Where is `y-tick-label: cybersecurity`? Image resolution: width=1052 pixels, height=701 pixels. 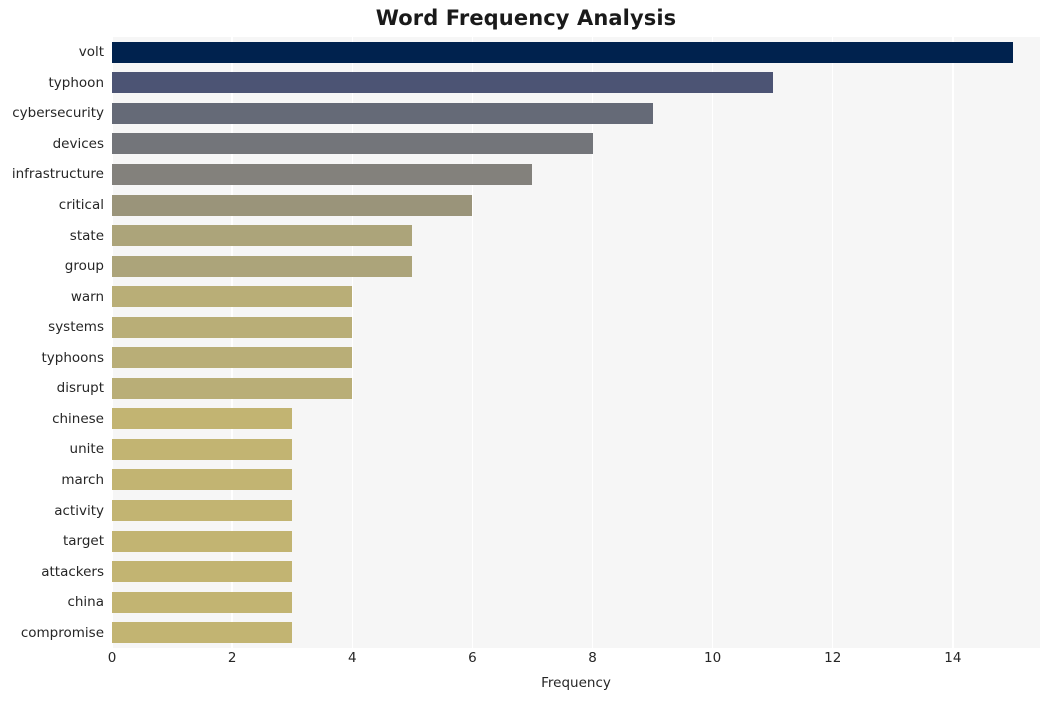 y-tick-label: cybersecurity is located at coordinates (58, 113).